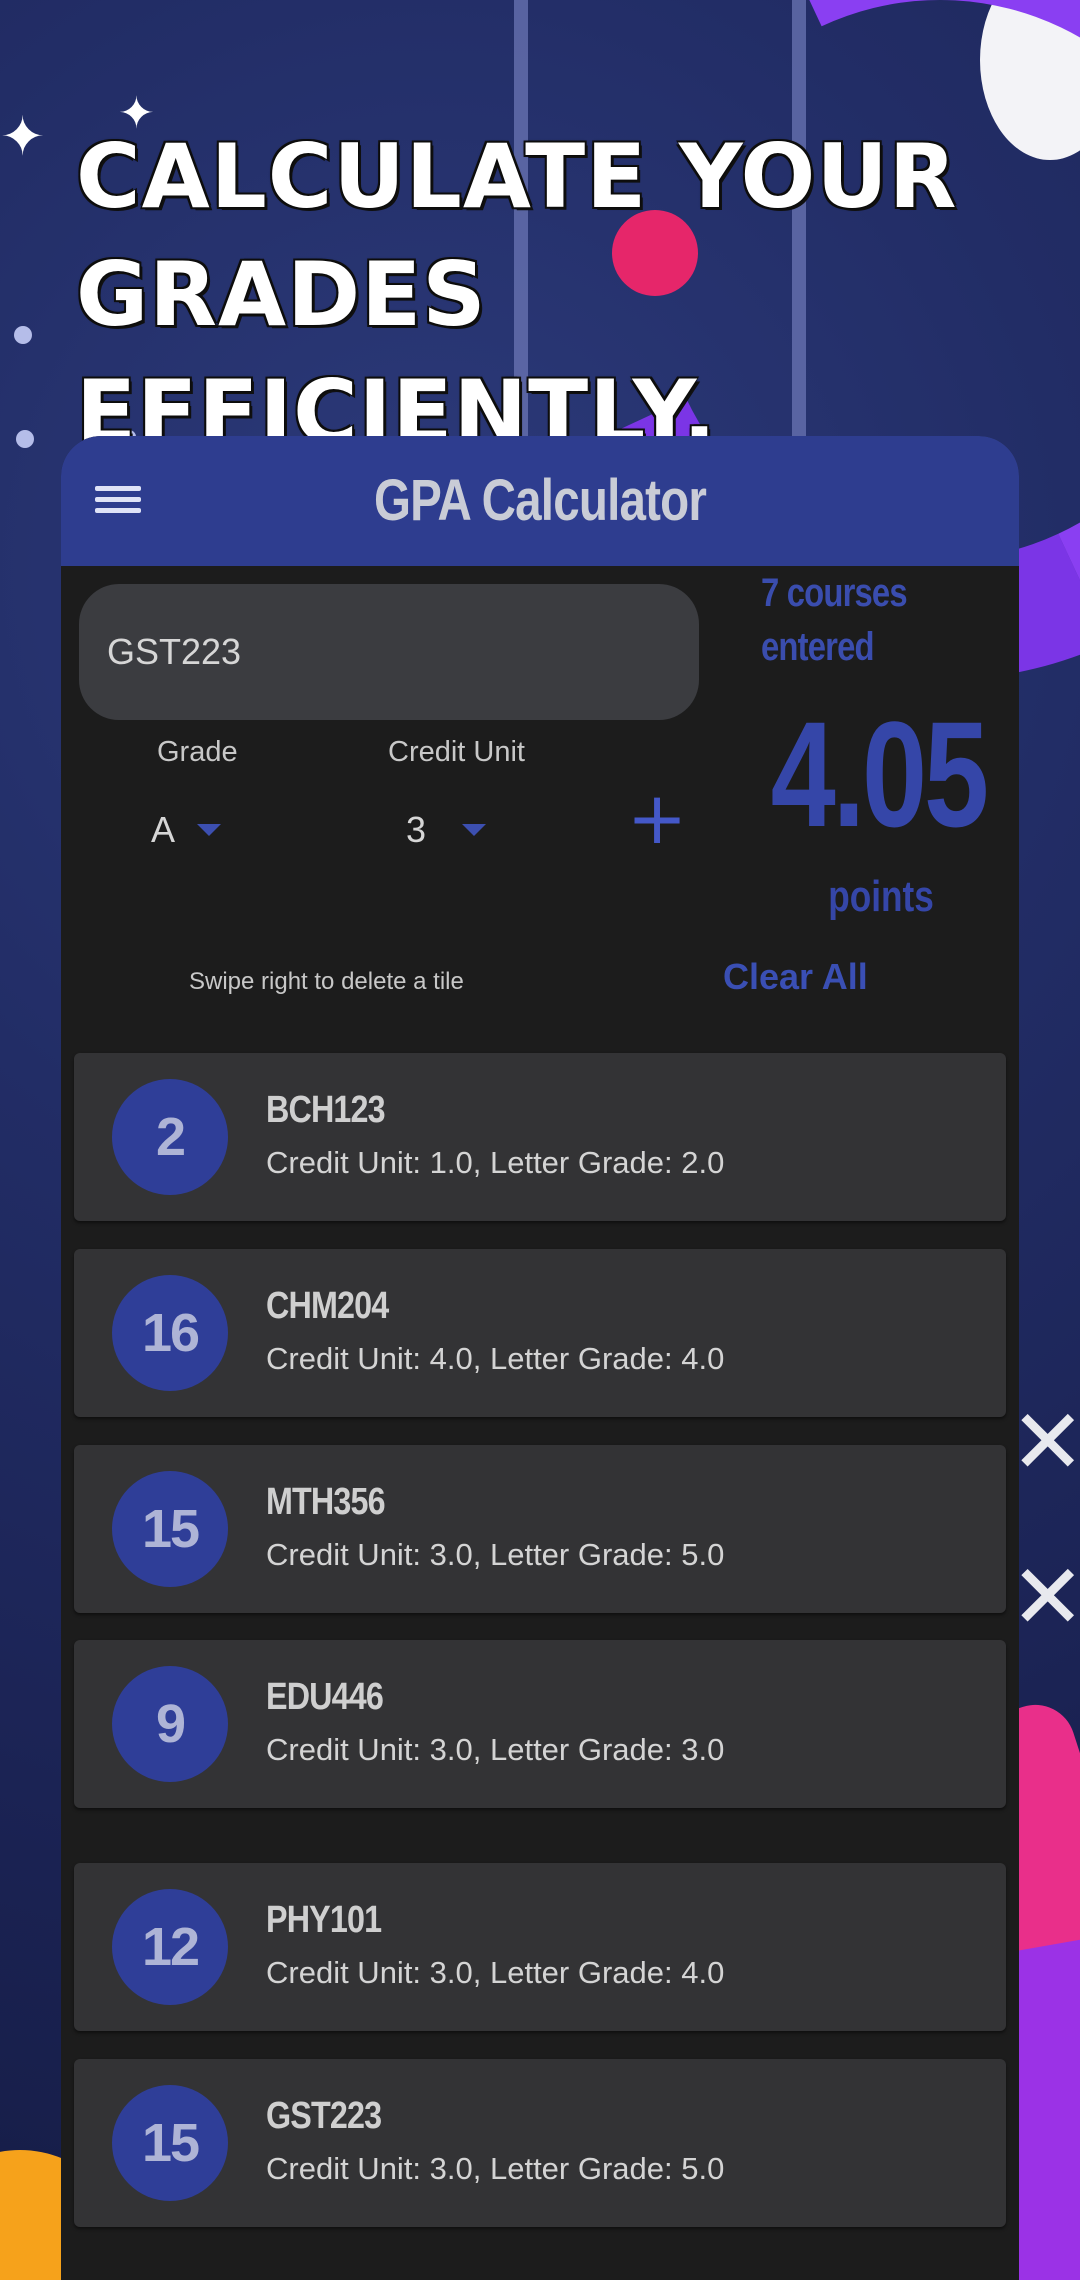 The width and height of the screenshot is (1080, 2280). What do you see at coordinates (170, 1947) in the screenshot?
I see `score-badge: 12` at bounding box center [170, 1947].